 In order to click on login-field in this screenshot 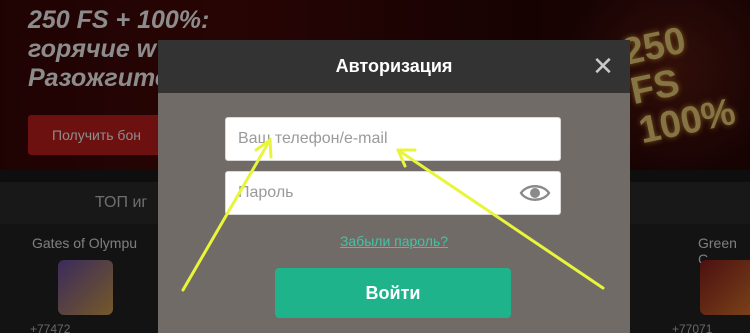, I will do `click(393, 139)`.